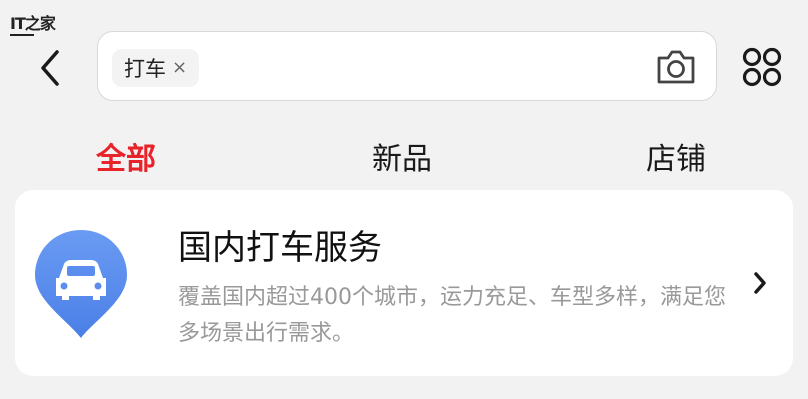  I want to click on tab-new-products: 新品, so click(402, 156).